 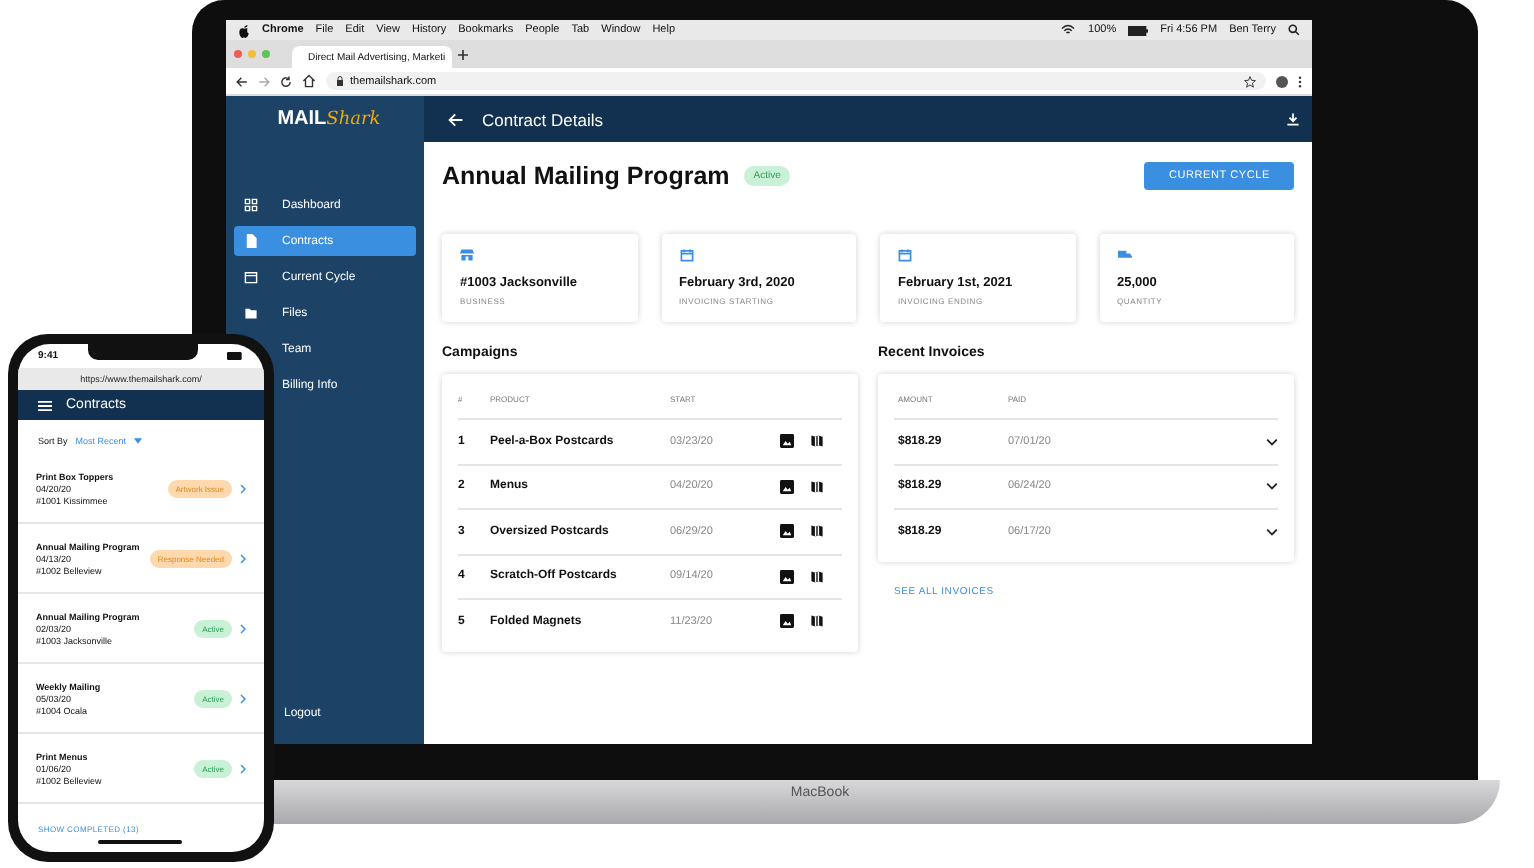 I want to click on back-arrow-icon, so click(x=456, y=119).